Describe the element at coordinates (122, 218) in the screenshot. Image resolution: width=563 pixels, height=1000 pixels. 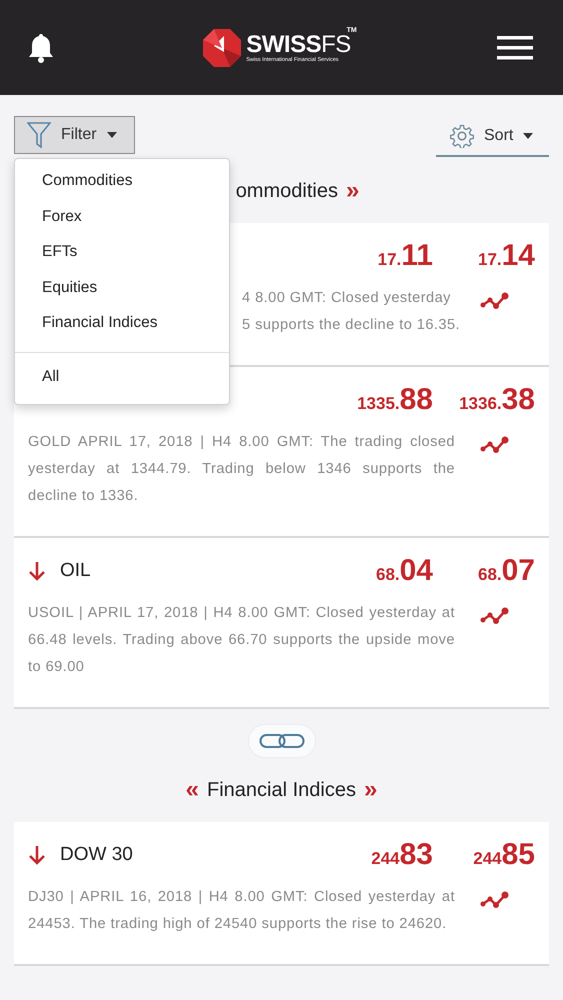
I see `menu-item: Forex` at that location.